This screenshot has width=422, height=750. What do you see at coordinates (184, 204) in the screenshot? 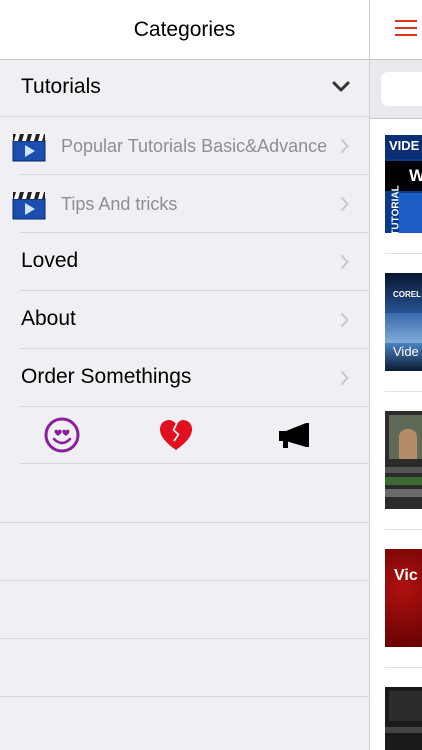
I see `sub-item-tips-and-tricks: Tips And tricks` at bounding box center [184, 204].